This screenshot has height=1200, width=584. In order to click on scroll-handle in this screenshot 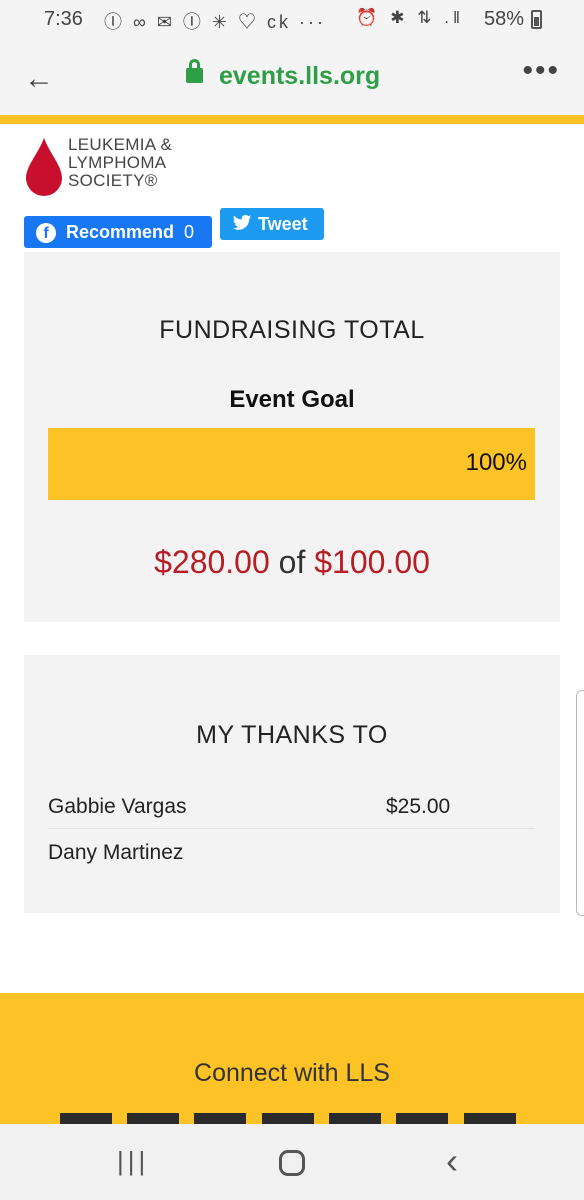, I will do `click(580, 803)`.